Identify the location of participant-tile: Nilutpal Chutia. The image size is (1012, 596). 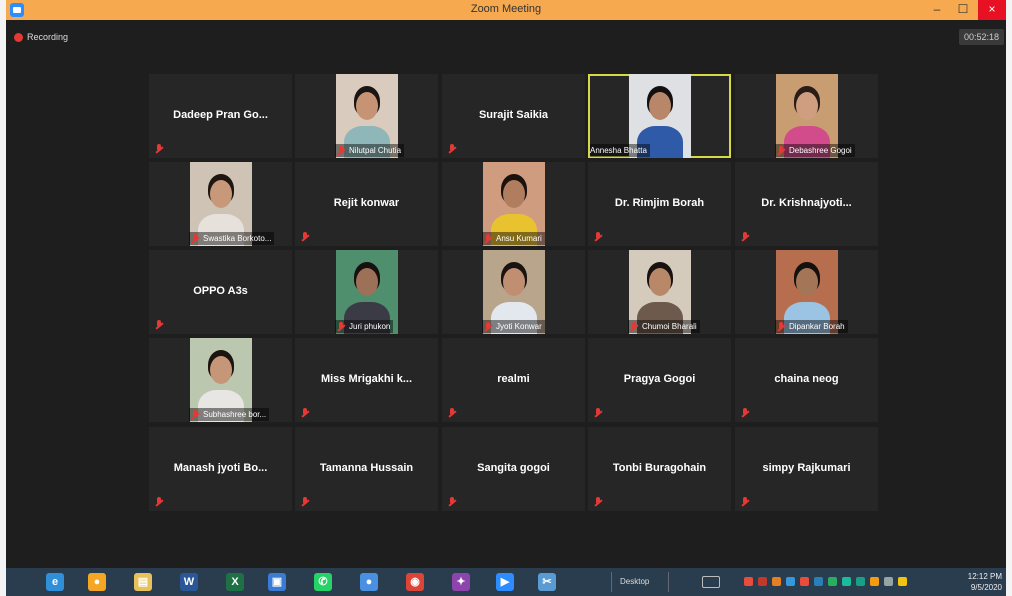
(366, 116).